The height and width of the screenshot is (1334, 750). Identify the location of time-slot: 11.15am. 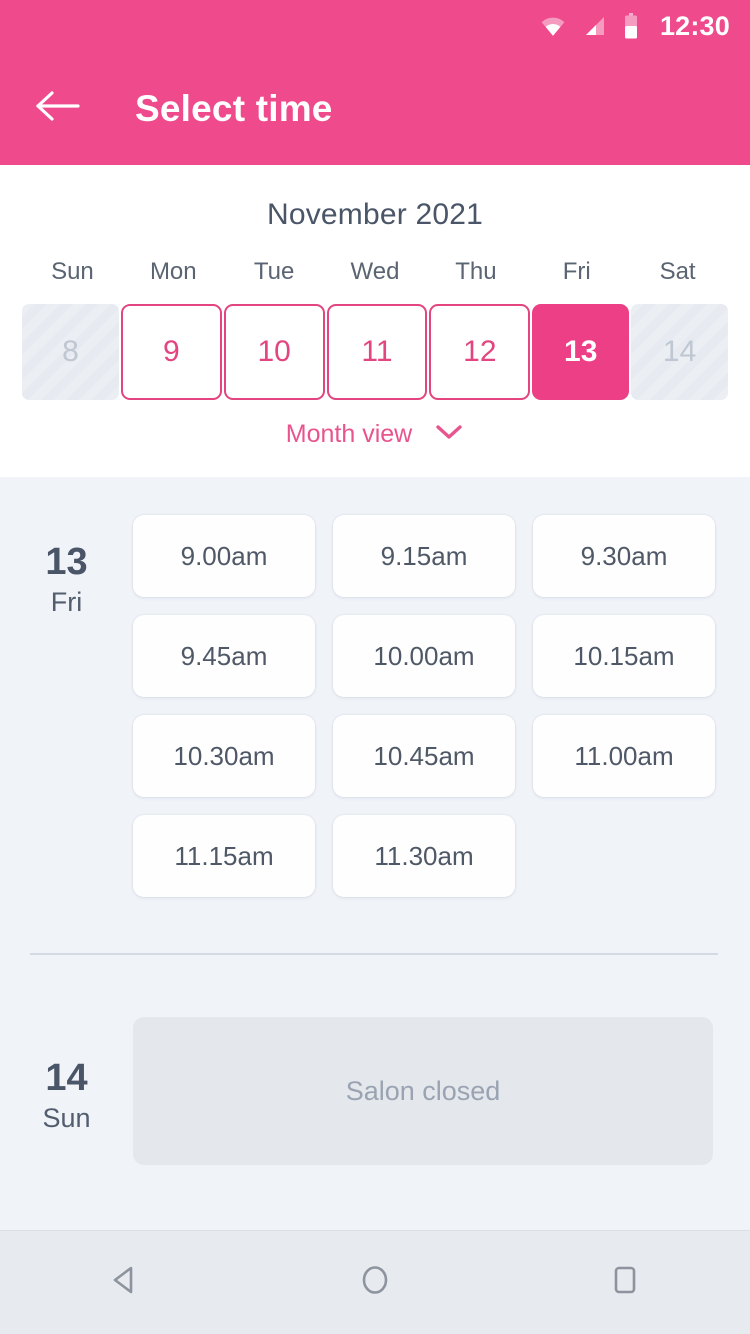
(224, 856).